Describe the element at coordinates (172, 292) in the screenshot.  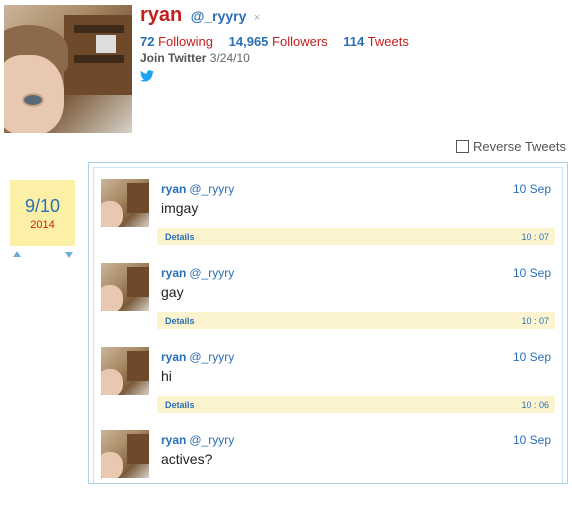
I see `tweet-text: gay` at that location.